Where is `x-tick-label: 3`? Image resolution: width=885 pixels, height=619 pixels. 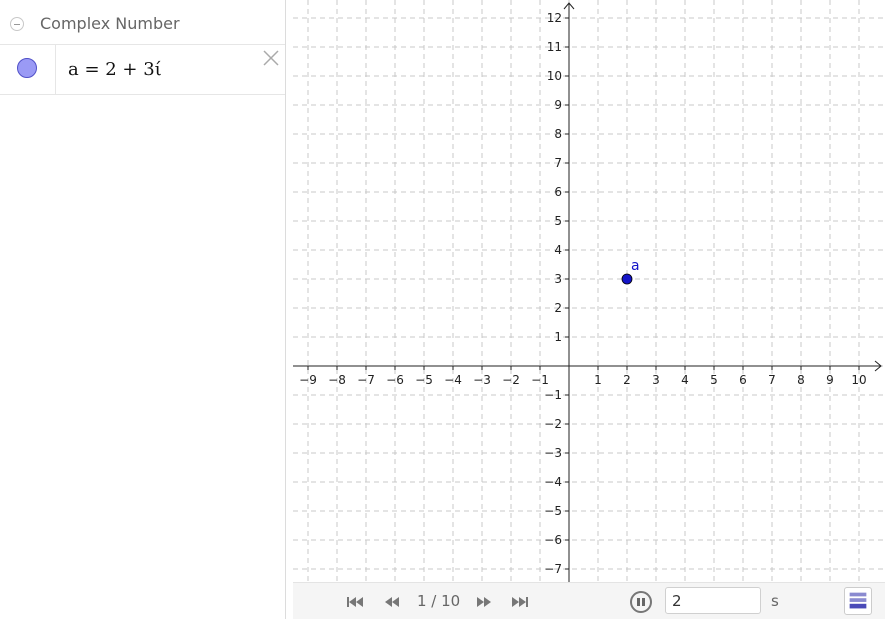 x-tick-label: 3 is located at coordinates (656, 380).